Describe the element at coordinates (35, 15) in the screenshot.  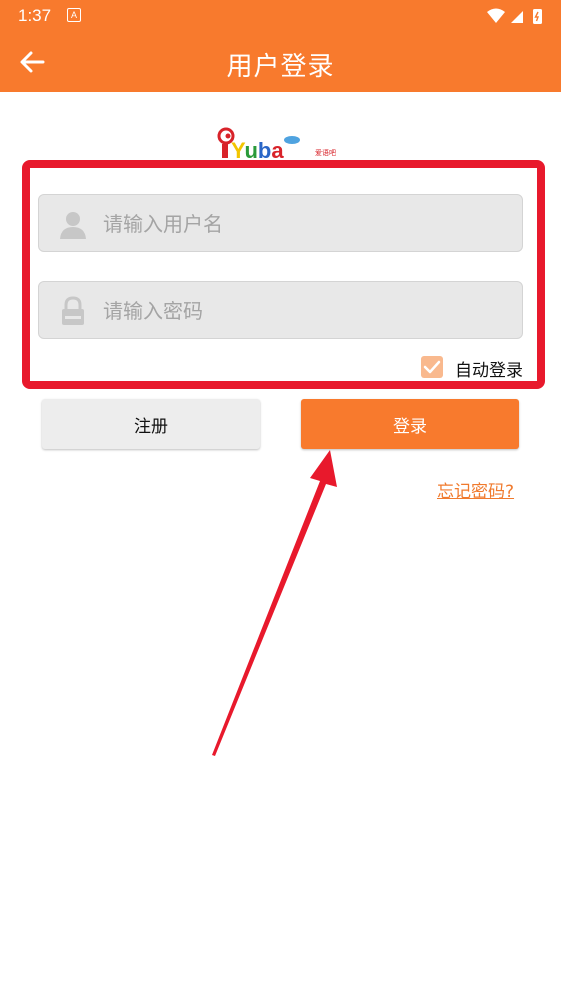
I see `status-time: 1:37` at that location.